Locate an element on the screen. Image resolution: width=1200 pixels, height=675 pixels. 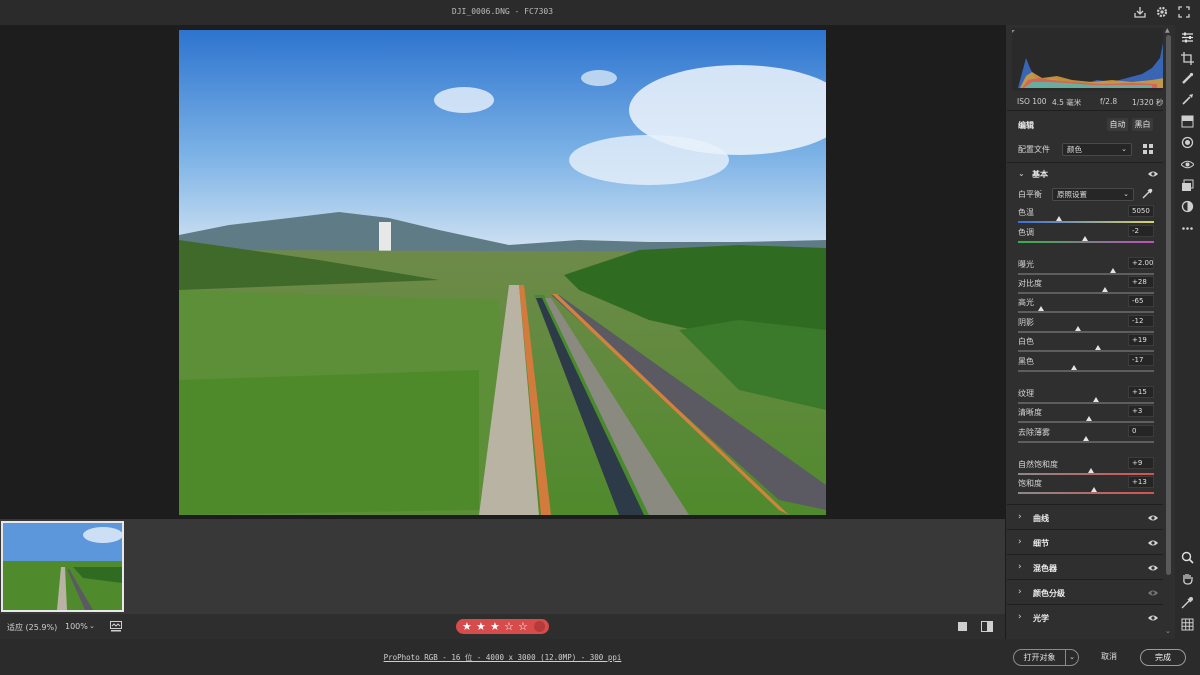
fullscreen-icon is located at coordinates (1184, 12).